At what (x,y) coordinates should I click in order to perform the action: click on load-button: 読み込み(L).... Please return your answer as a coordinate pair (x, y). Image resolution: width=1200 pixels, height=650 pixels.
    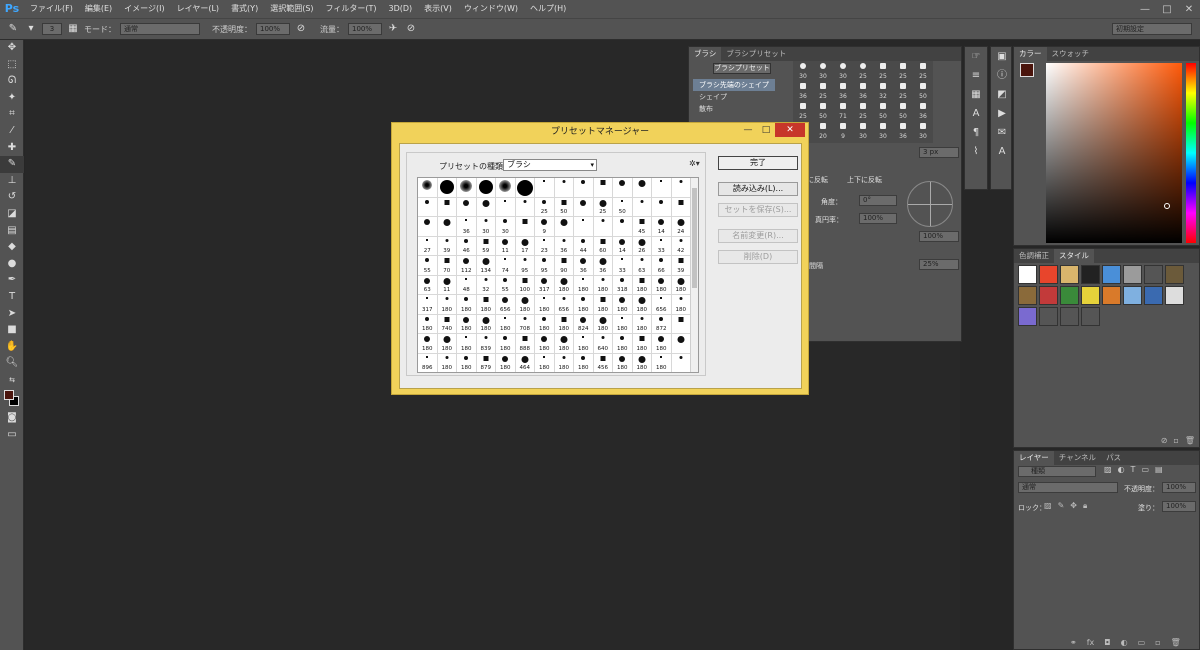
    Looking at the image, I should click on (758, 189).